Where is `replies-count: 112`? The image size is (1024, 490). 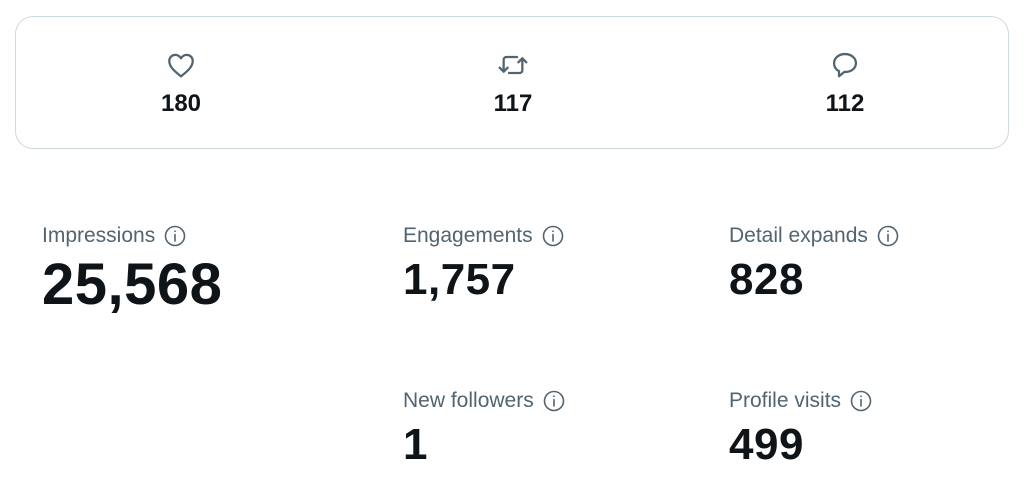 replies-count: 112 is located at coordinates (845, 103).